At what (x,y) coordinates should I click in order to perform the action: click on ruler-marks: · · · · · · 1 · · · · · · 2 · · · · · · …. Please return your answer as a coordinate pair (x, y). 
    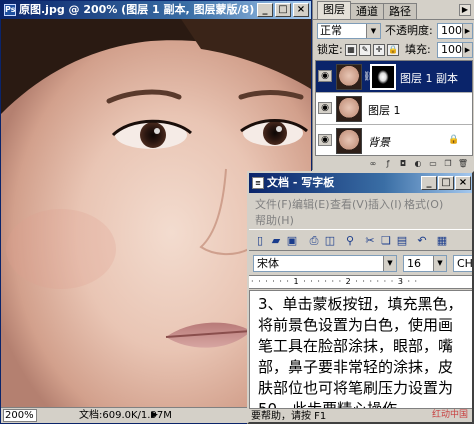
    Looking at the image, I should click on (335, 281).